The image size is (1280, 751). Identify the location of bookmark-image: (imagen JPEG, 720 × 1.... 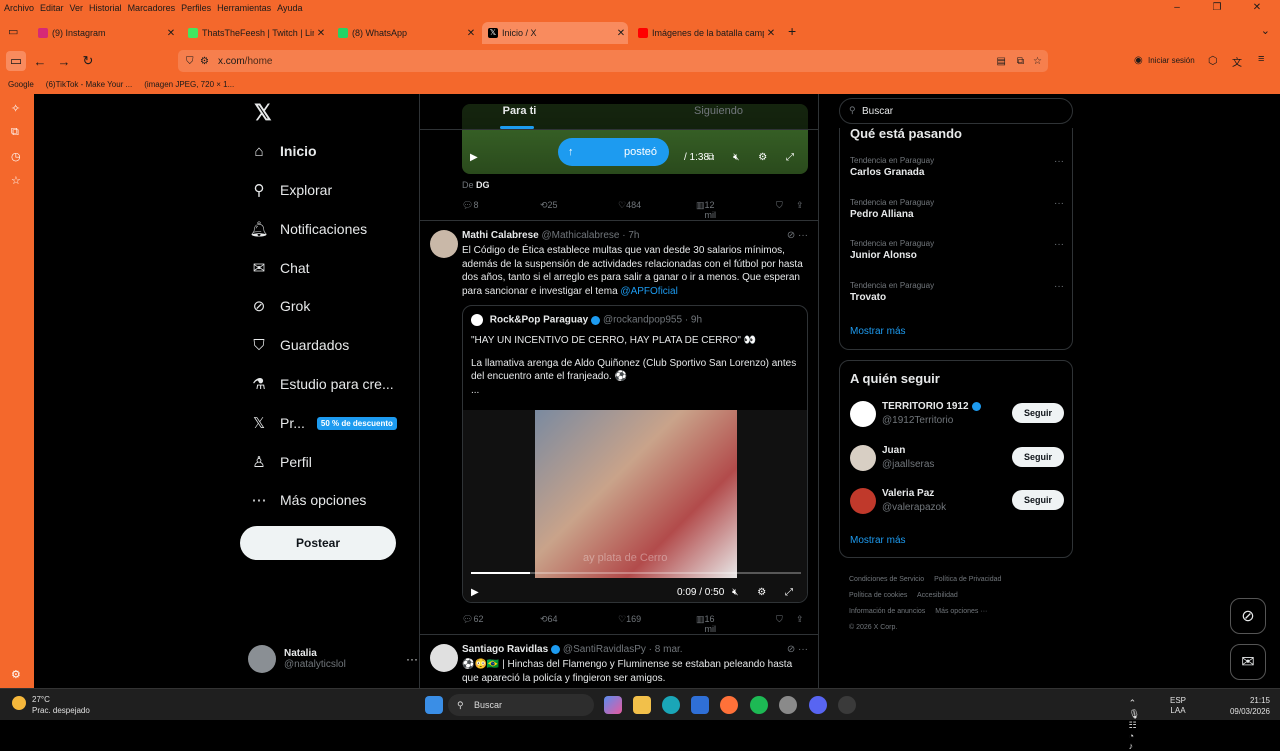
(189, 84).